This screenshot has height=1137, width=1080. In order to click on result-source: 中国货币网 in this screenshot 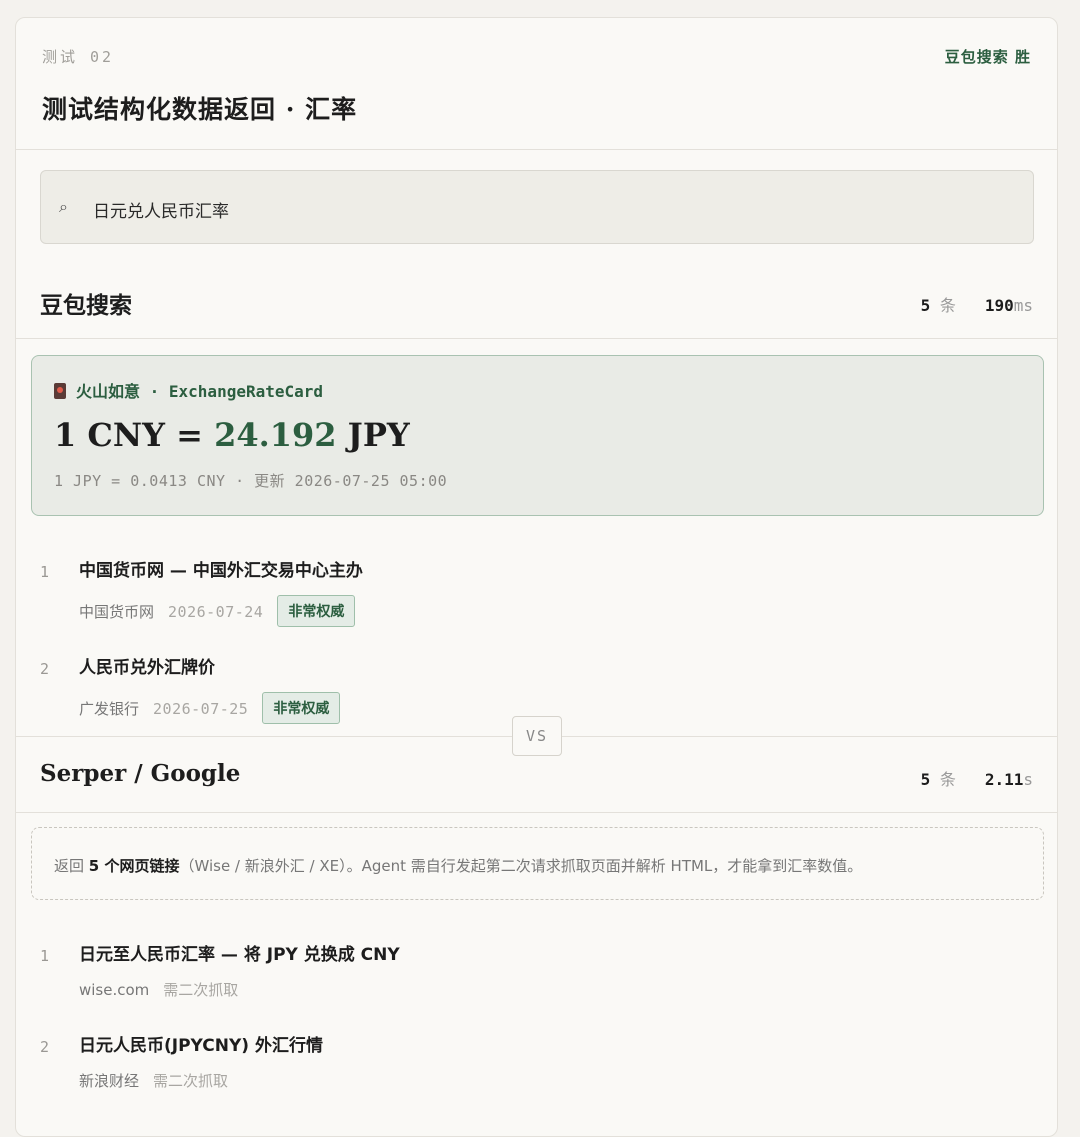, I will do `click(117, 612)`.